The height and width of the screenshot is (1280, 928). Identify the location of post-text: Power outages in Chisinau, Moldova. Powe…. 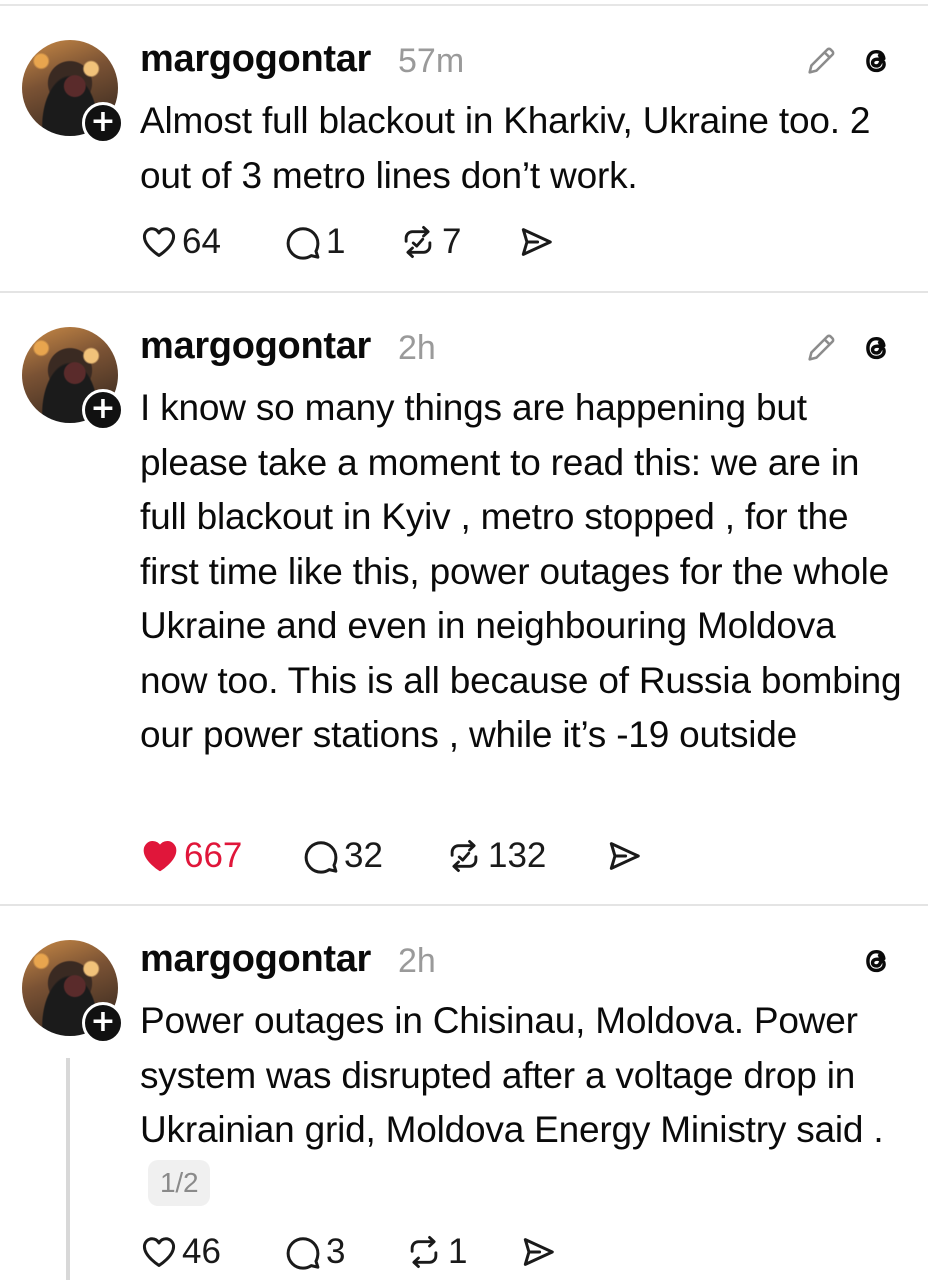
(512, 1075).